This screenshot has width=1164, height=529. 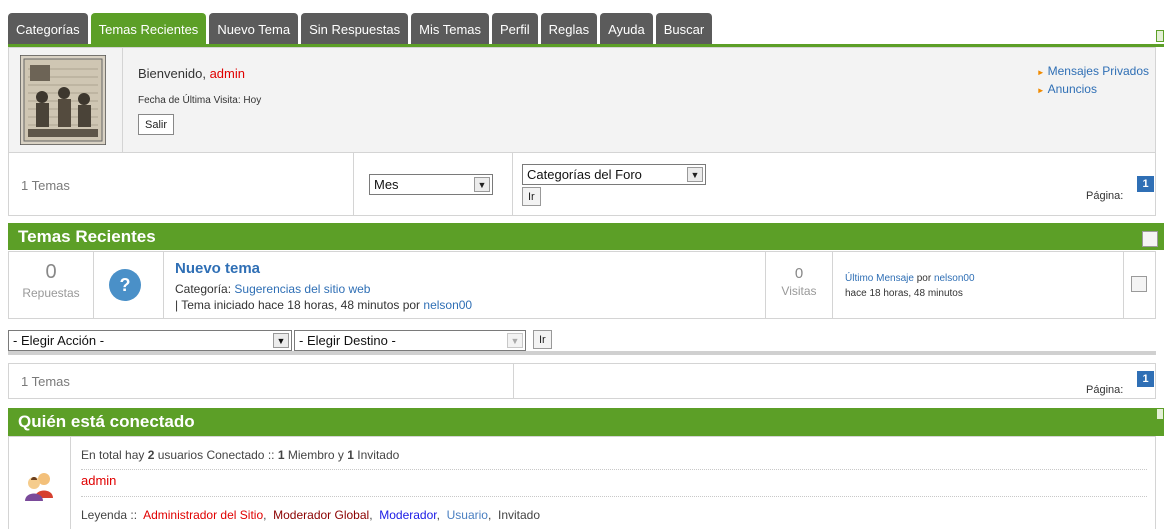 I want to click on legend-guest: Invitado, so click(x=519, y=515).